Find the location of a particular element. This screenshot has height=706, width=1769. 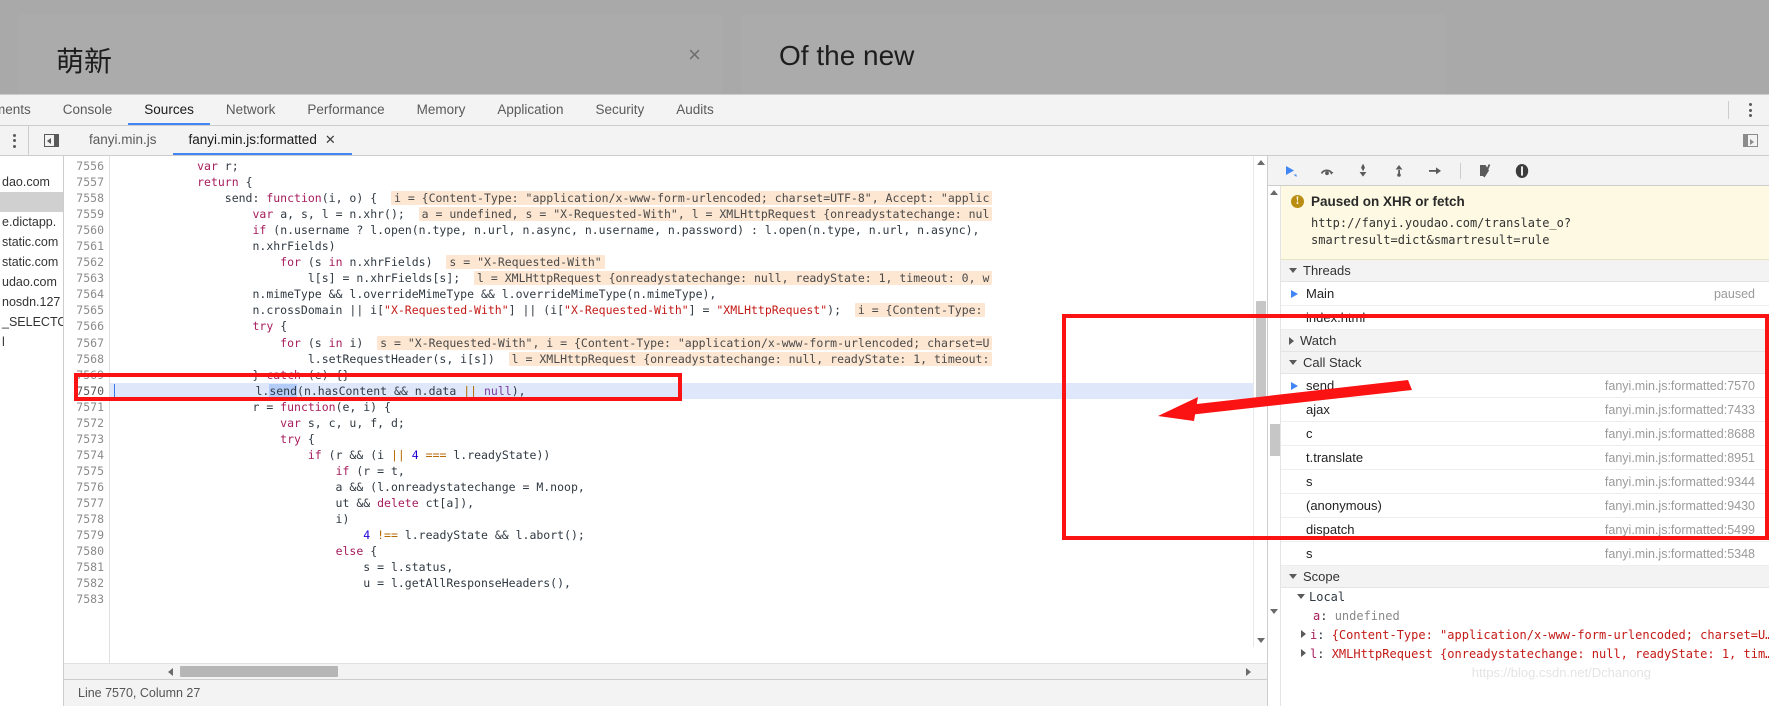

code-line: return { is located at coordinates (688, 182).